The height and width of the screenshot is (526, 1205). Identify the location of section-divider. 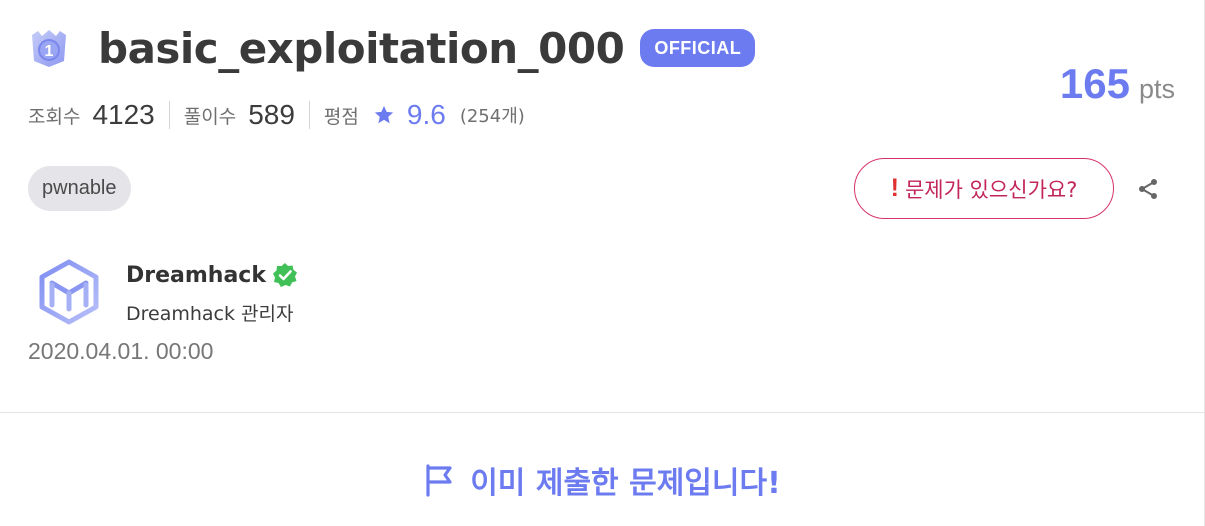
(602, 412).